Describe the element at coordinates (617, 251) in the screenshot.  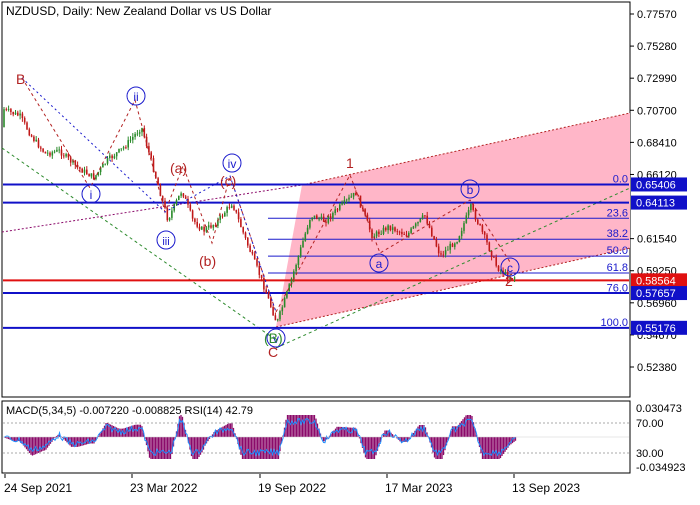
I see `fib-label-3: 50.0` at that location.